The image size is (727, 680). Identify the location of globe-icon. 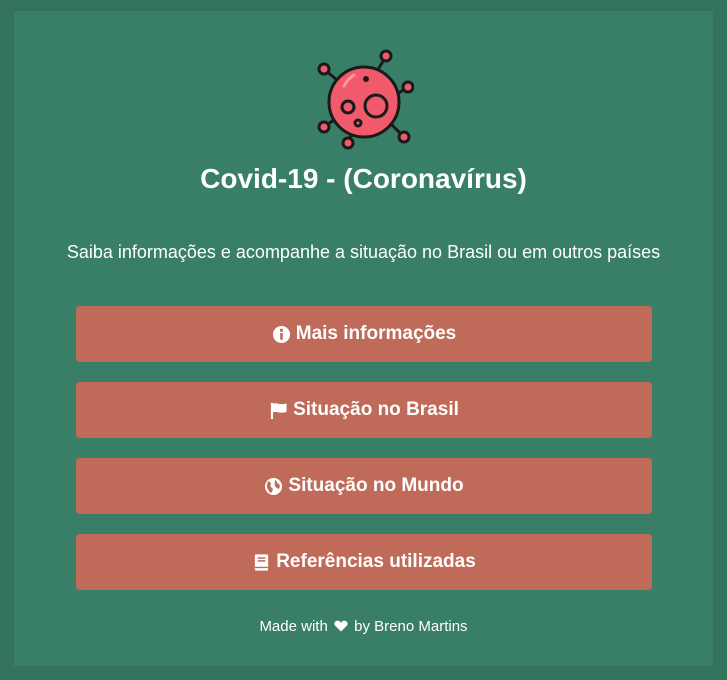
(273, 486).